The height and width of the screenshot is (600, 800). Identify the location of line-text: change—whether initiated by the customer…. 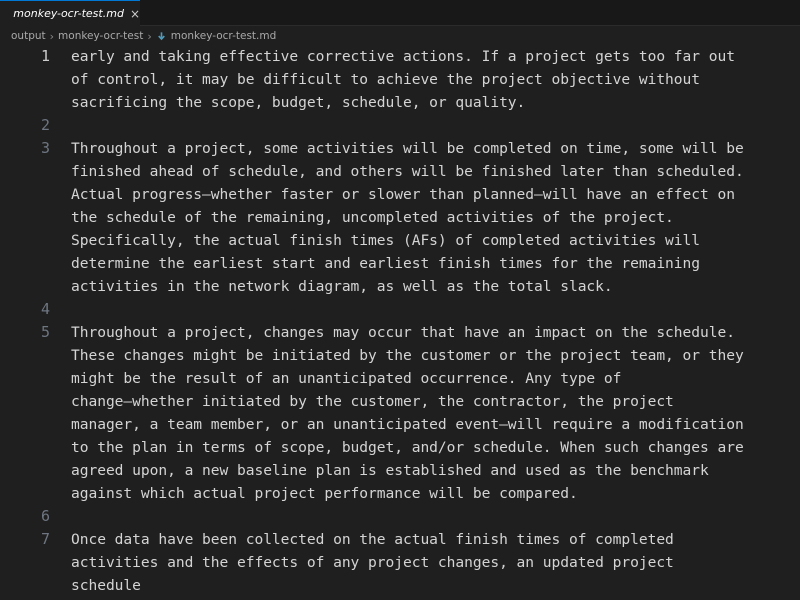
(372, 401).